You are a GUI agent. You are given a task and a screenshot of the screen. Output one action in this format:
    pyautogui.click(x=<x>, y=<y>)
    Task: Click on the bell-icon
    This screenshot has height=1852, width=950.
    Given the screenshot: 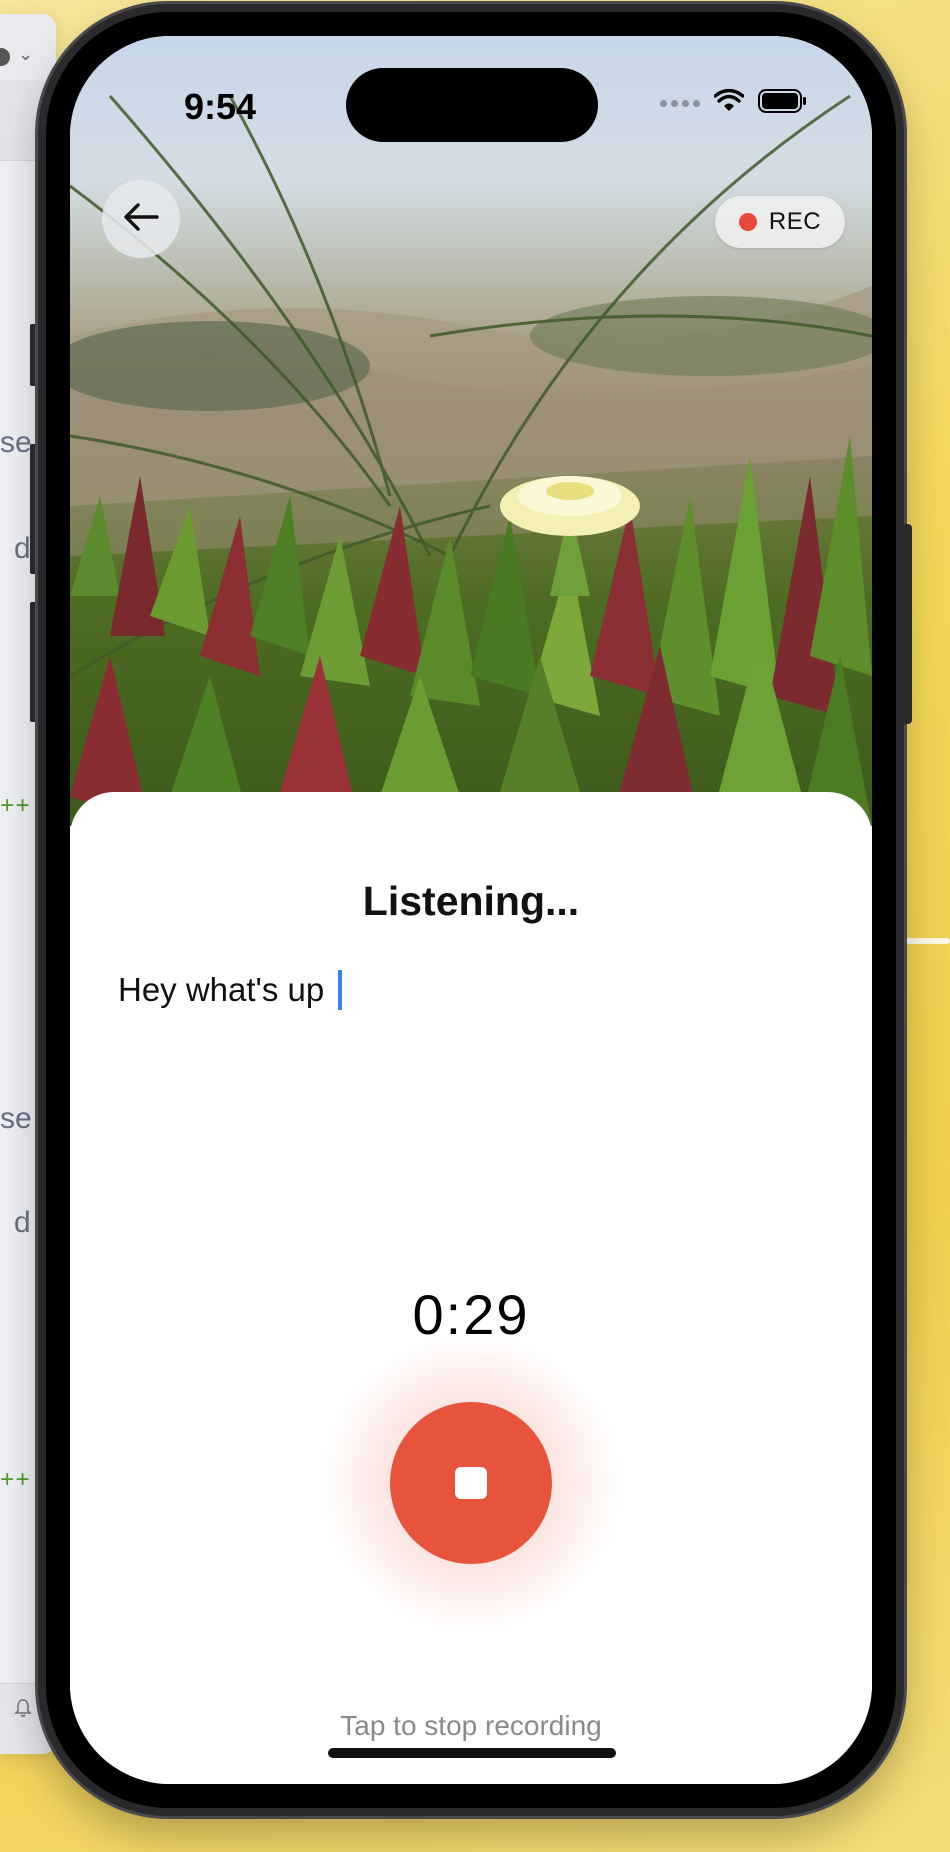 What is the action you would take?
    pyautogui.click(x=23, y=1711)
    